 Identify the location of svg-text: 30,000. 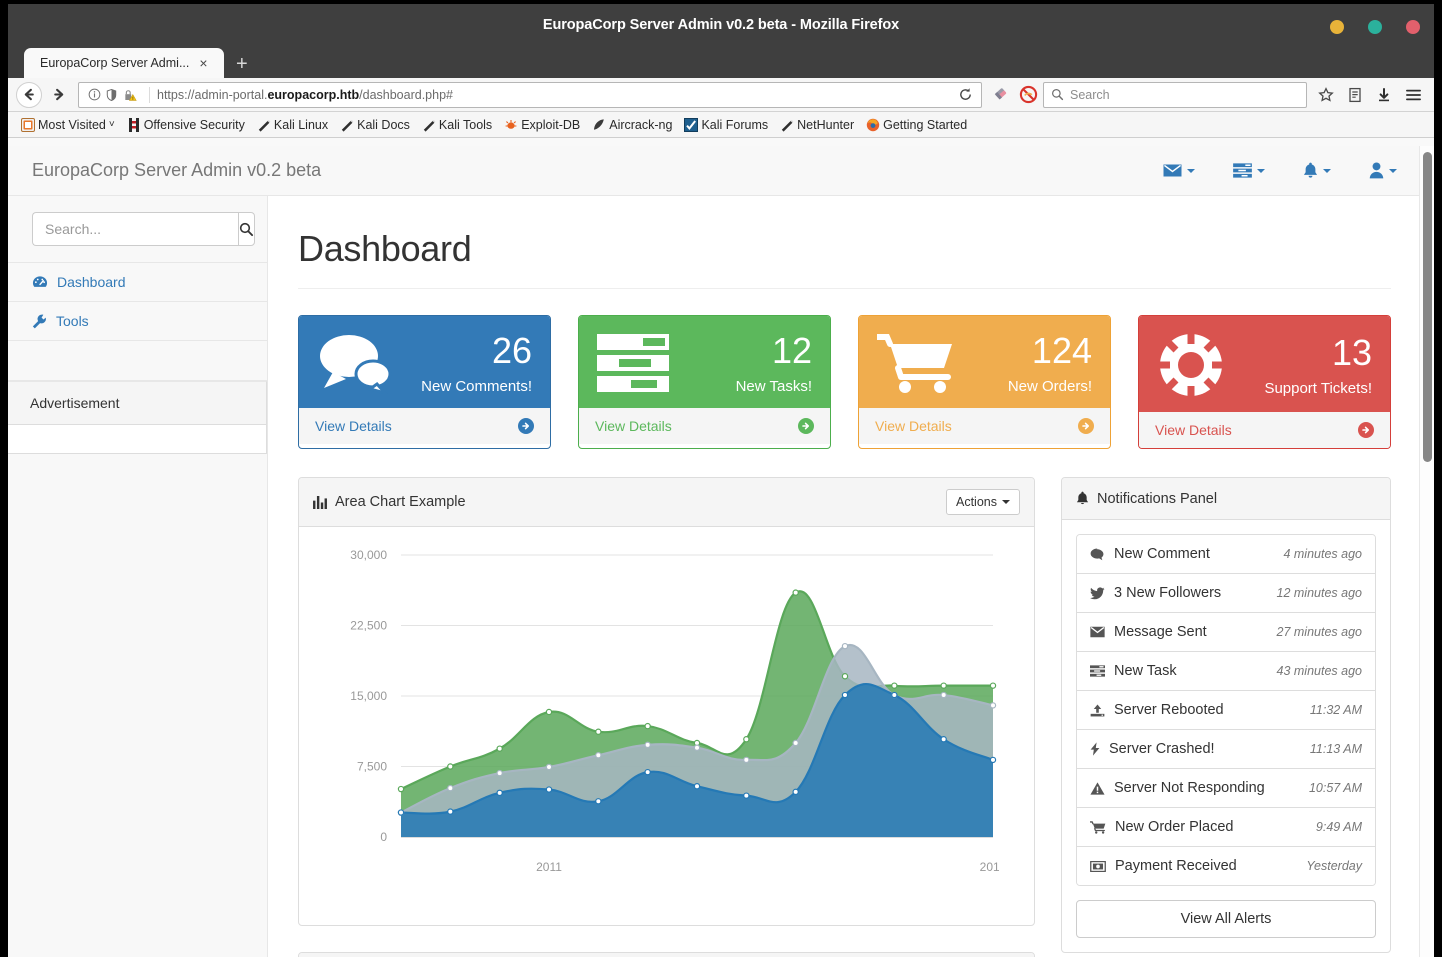
(368, 555).